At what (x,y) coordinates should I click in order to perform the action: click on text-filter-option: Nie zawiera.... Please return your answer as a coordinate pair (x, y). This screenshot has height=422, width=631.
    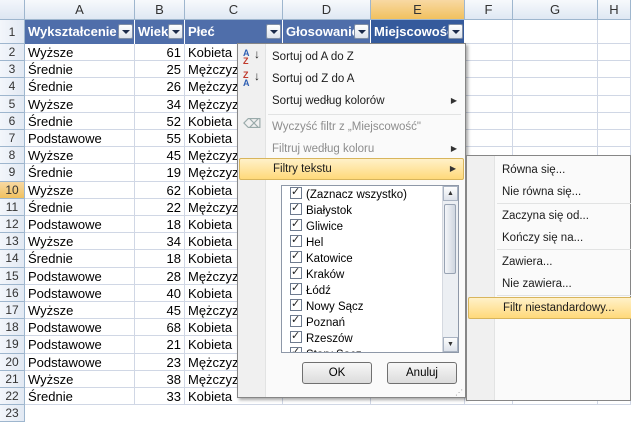
    Looking at the image, I should click on (549, 284).